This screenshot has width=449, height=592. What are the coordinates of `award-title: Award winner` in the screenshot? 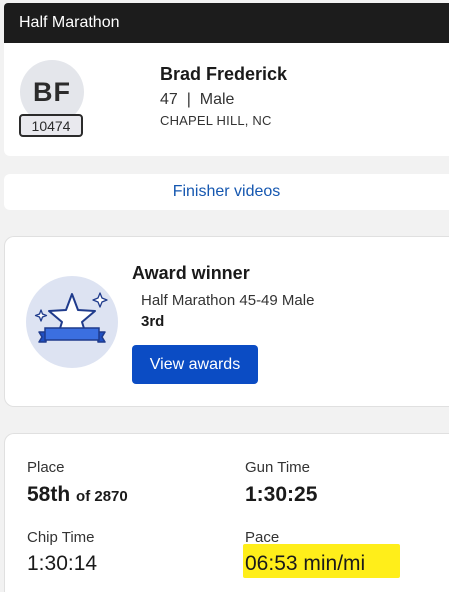 It's located at (191, 273).